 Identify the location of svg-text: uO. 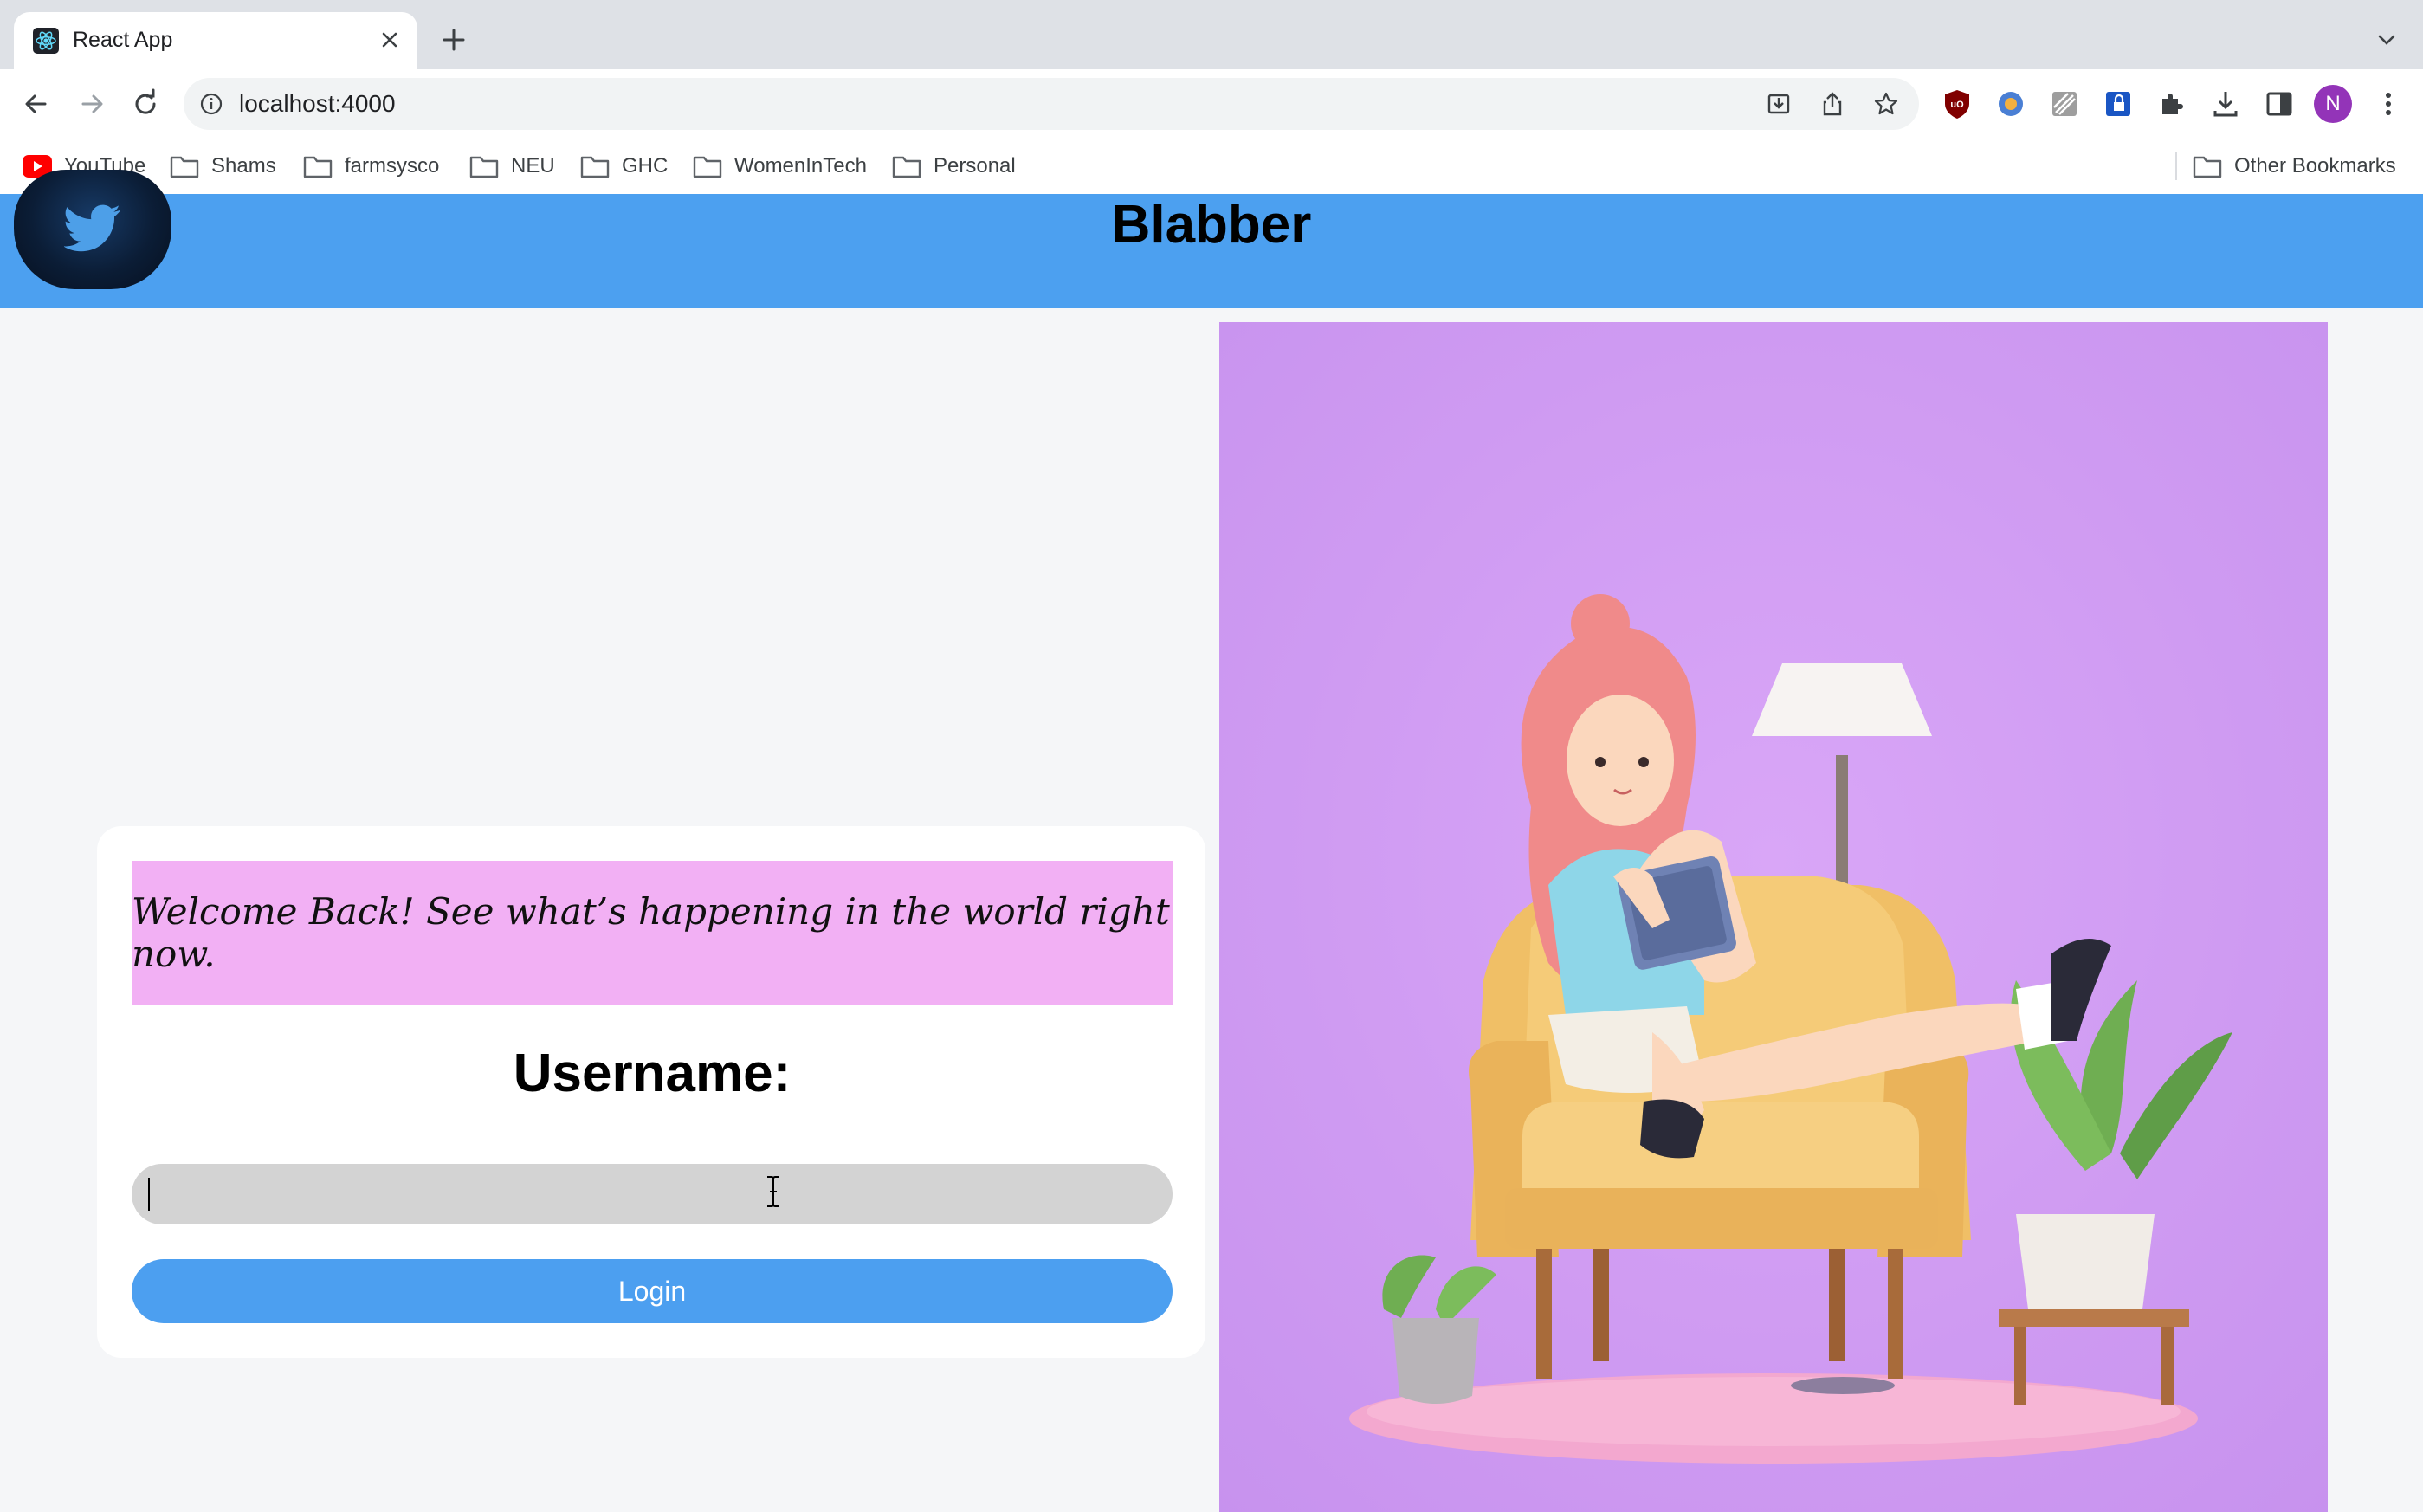
(1957, 105).